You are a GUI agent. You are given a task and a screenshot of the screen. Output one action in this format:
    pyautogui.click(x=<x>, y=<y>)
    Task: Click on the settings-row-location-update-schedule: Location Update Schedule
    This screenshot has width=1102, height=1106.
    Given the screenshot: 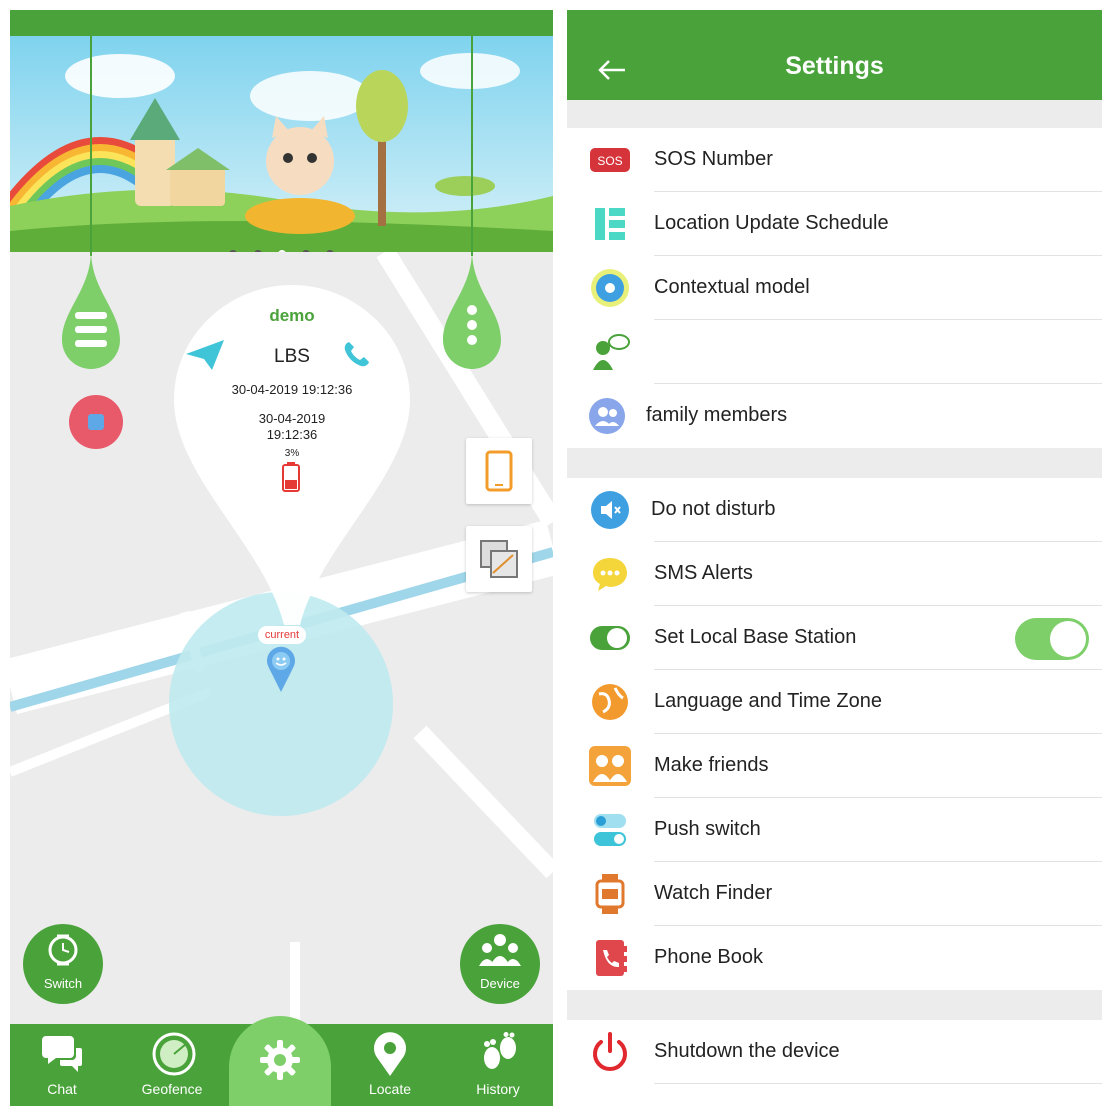 What is the action you would take?
    pyautogui.click(x=834, y=224)
    